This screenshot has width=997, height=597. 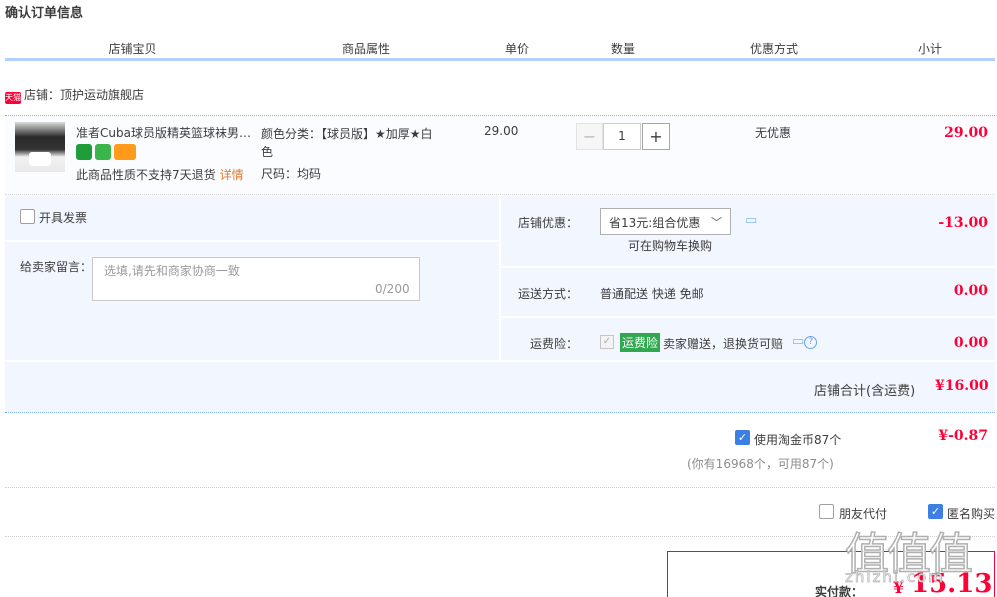 What do you see at coordinates (811, 342) in the screenshot?
I see `help-icon: ?` at bounding box center [811, 342].